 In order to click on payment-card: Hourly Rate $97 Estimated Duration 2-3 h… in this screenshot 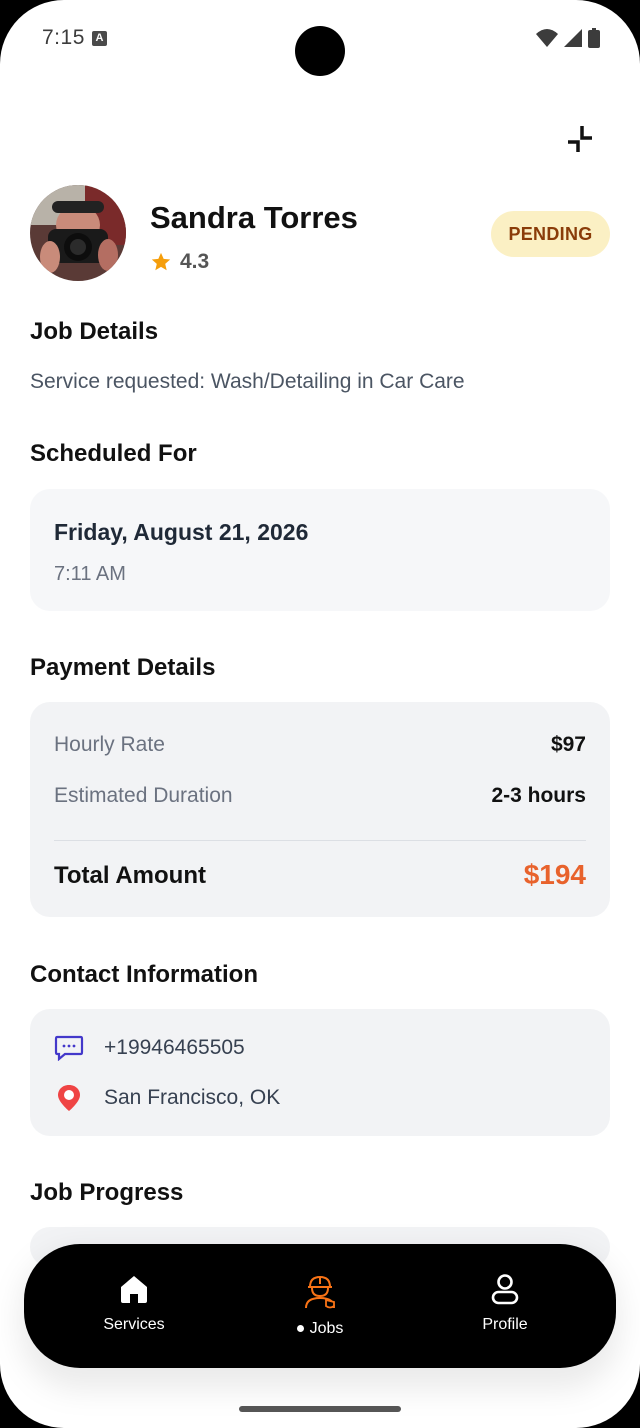, I will do `click(320, 809)`.